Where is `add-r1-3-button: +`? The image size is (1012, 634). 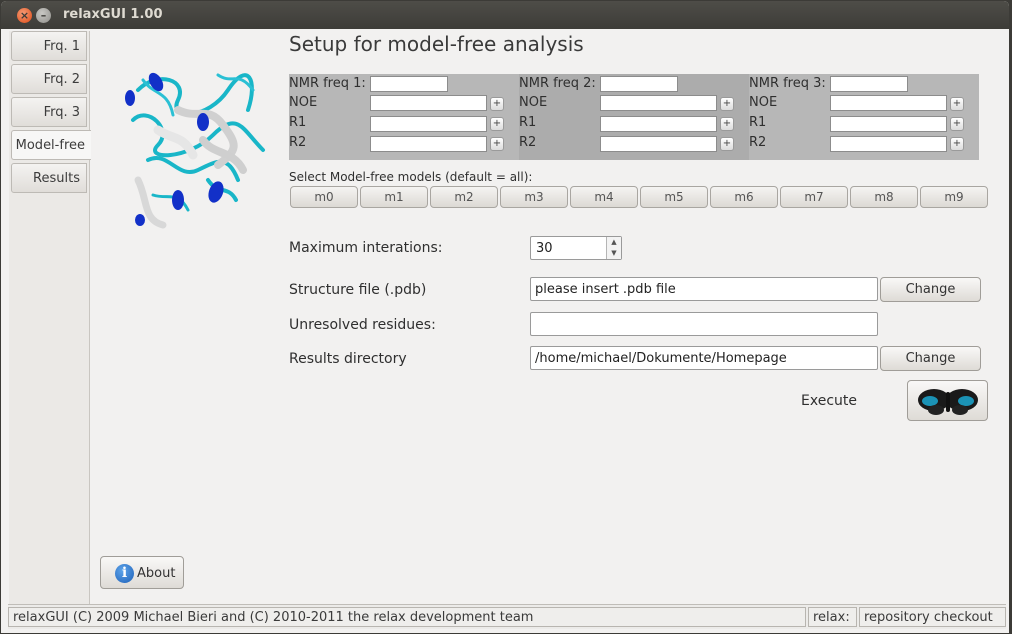
add-r1-3-button: + is located at coordinates (957, 124).